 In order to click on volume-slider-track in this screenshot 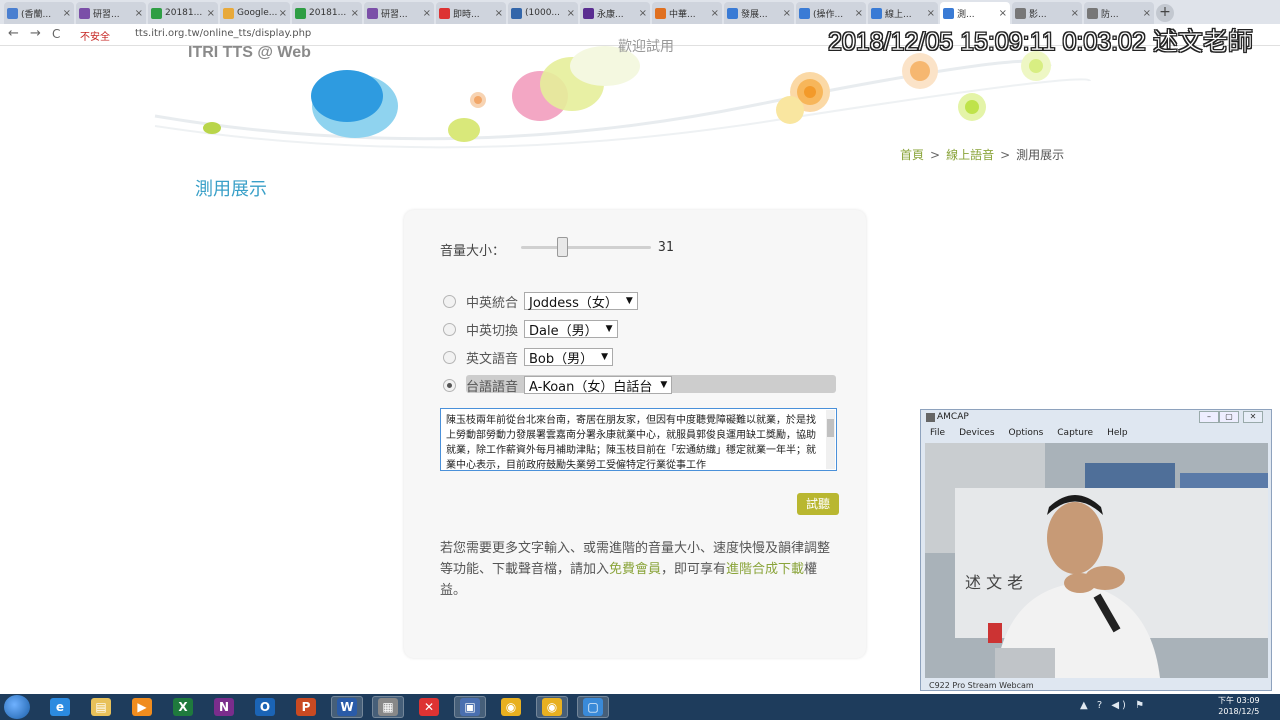, I will do `click(586, 247)`.